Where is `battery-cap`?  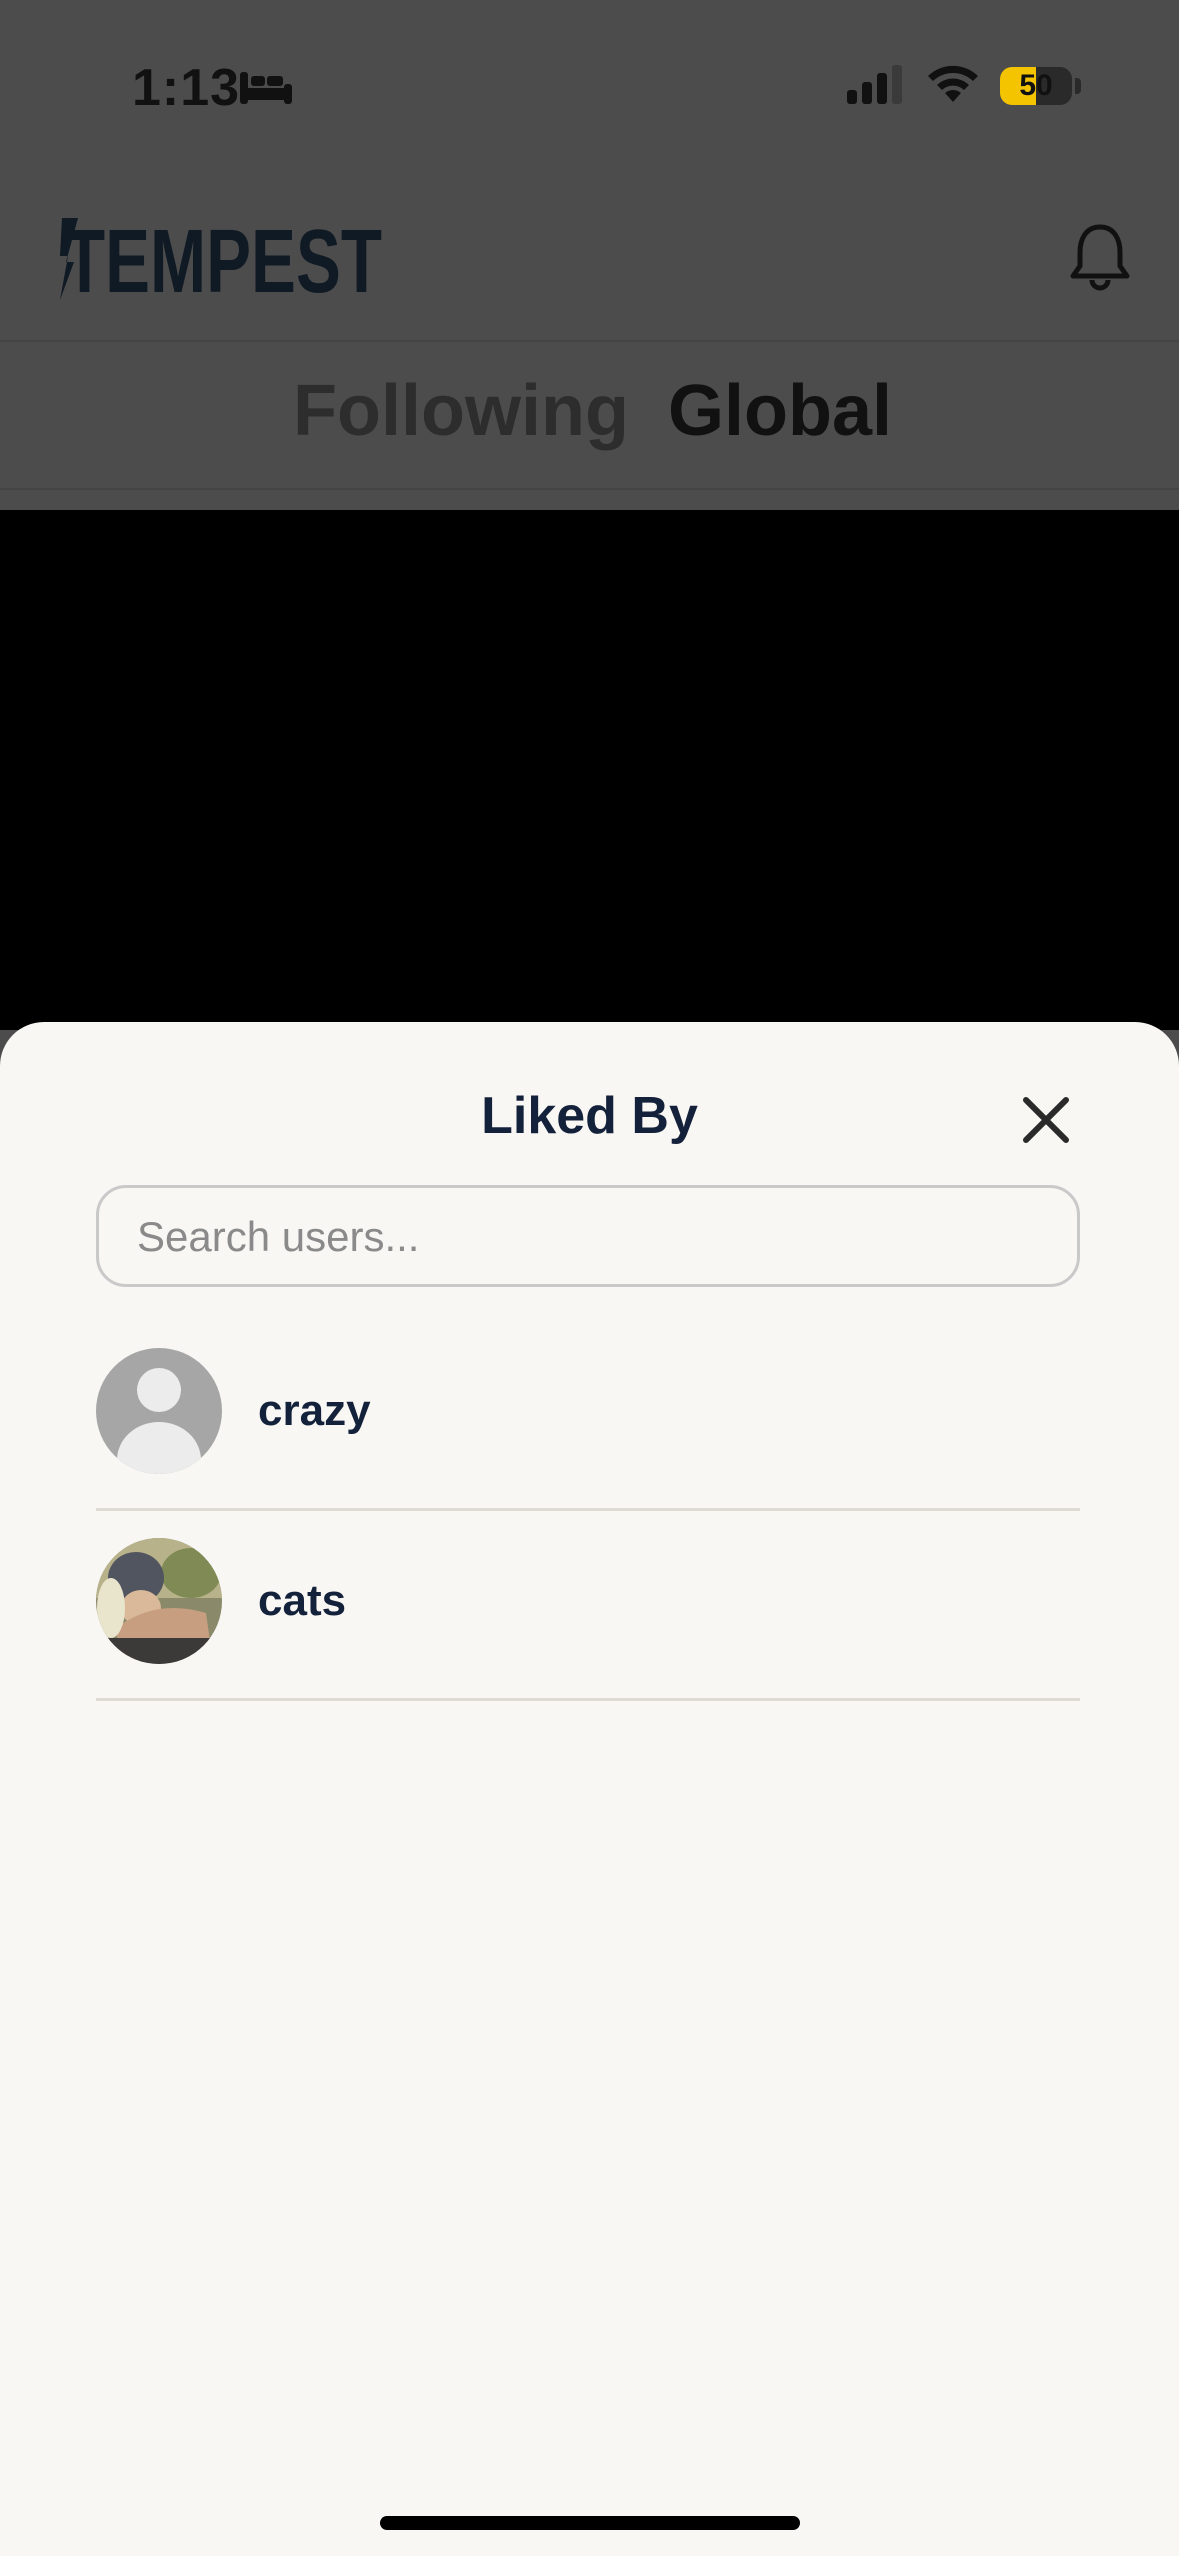 battery-cap is located at coordinates (1078, 86).